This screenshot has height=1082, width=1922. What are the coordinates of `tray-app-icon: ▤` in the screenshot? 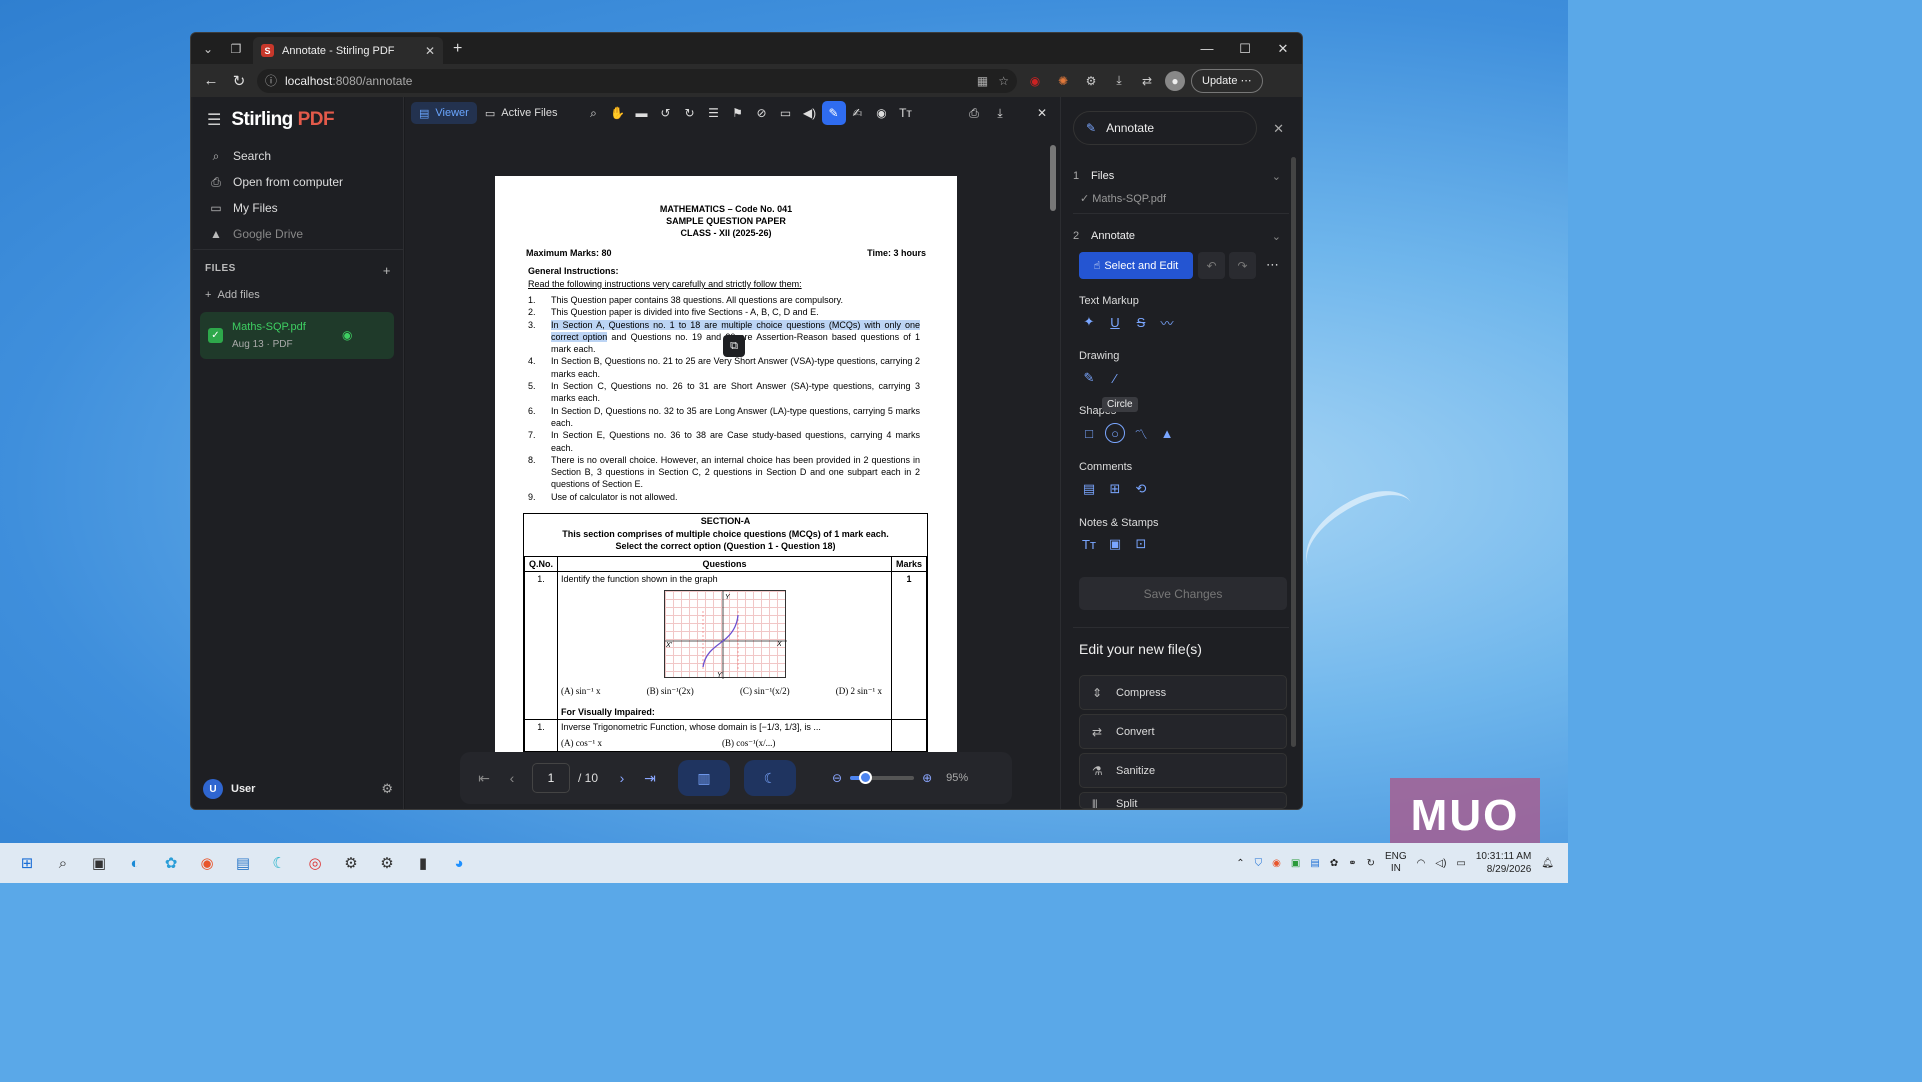 It's located at (1314, 863).